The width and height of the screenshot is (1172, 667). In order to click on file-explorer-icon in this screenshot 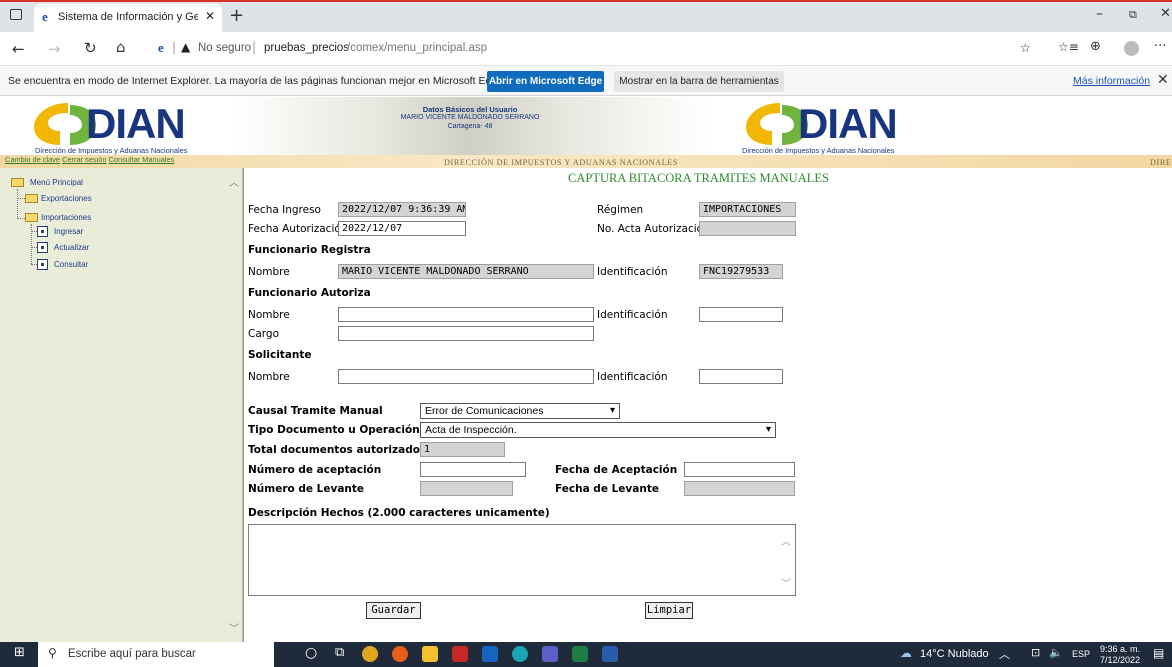, I will do `click(430, 654)`.